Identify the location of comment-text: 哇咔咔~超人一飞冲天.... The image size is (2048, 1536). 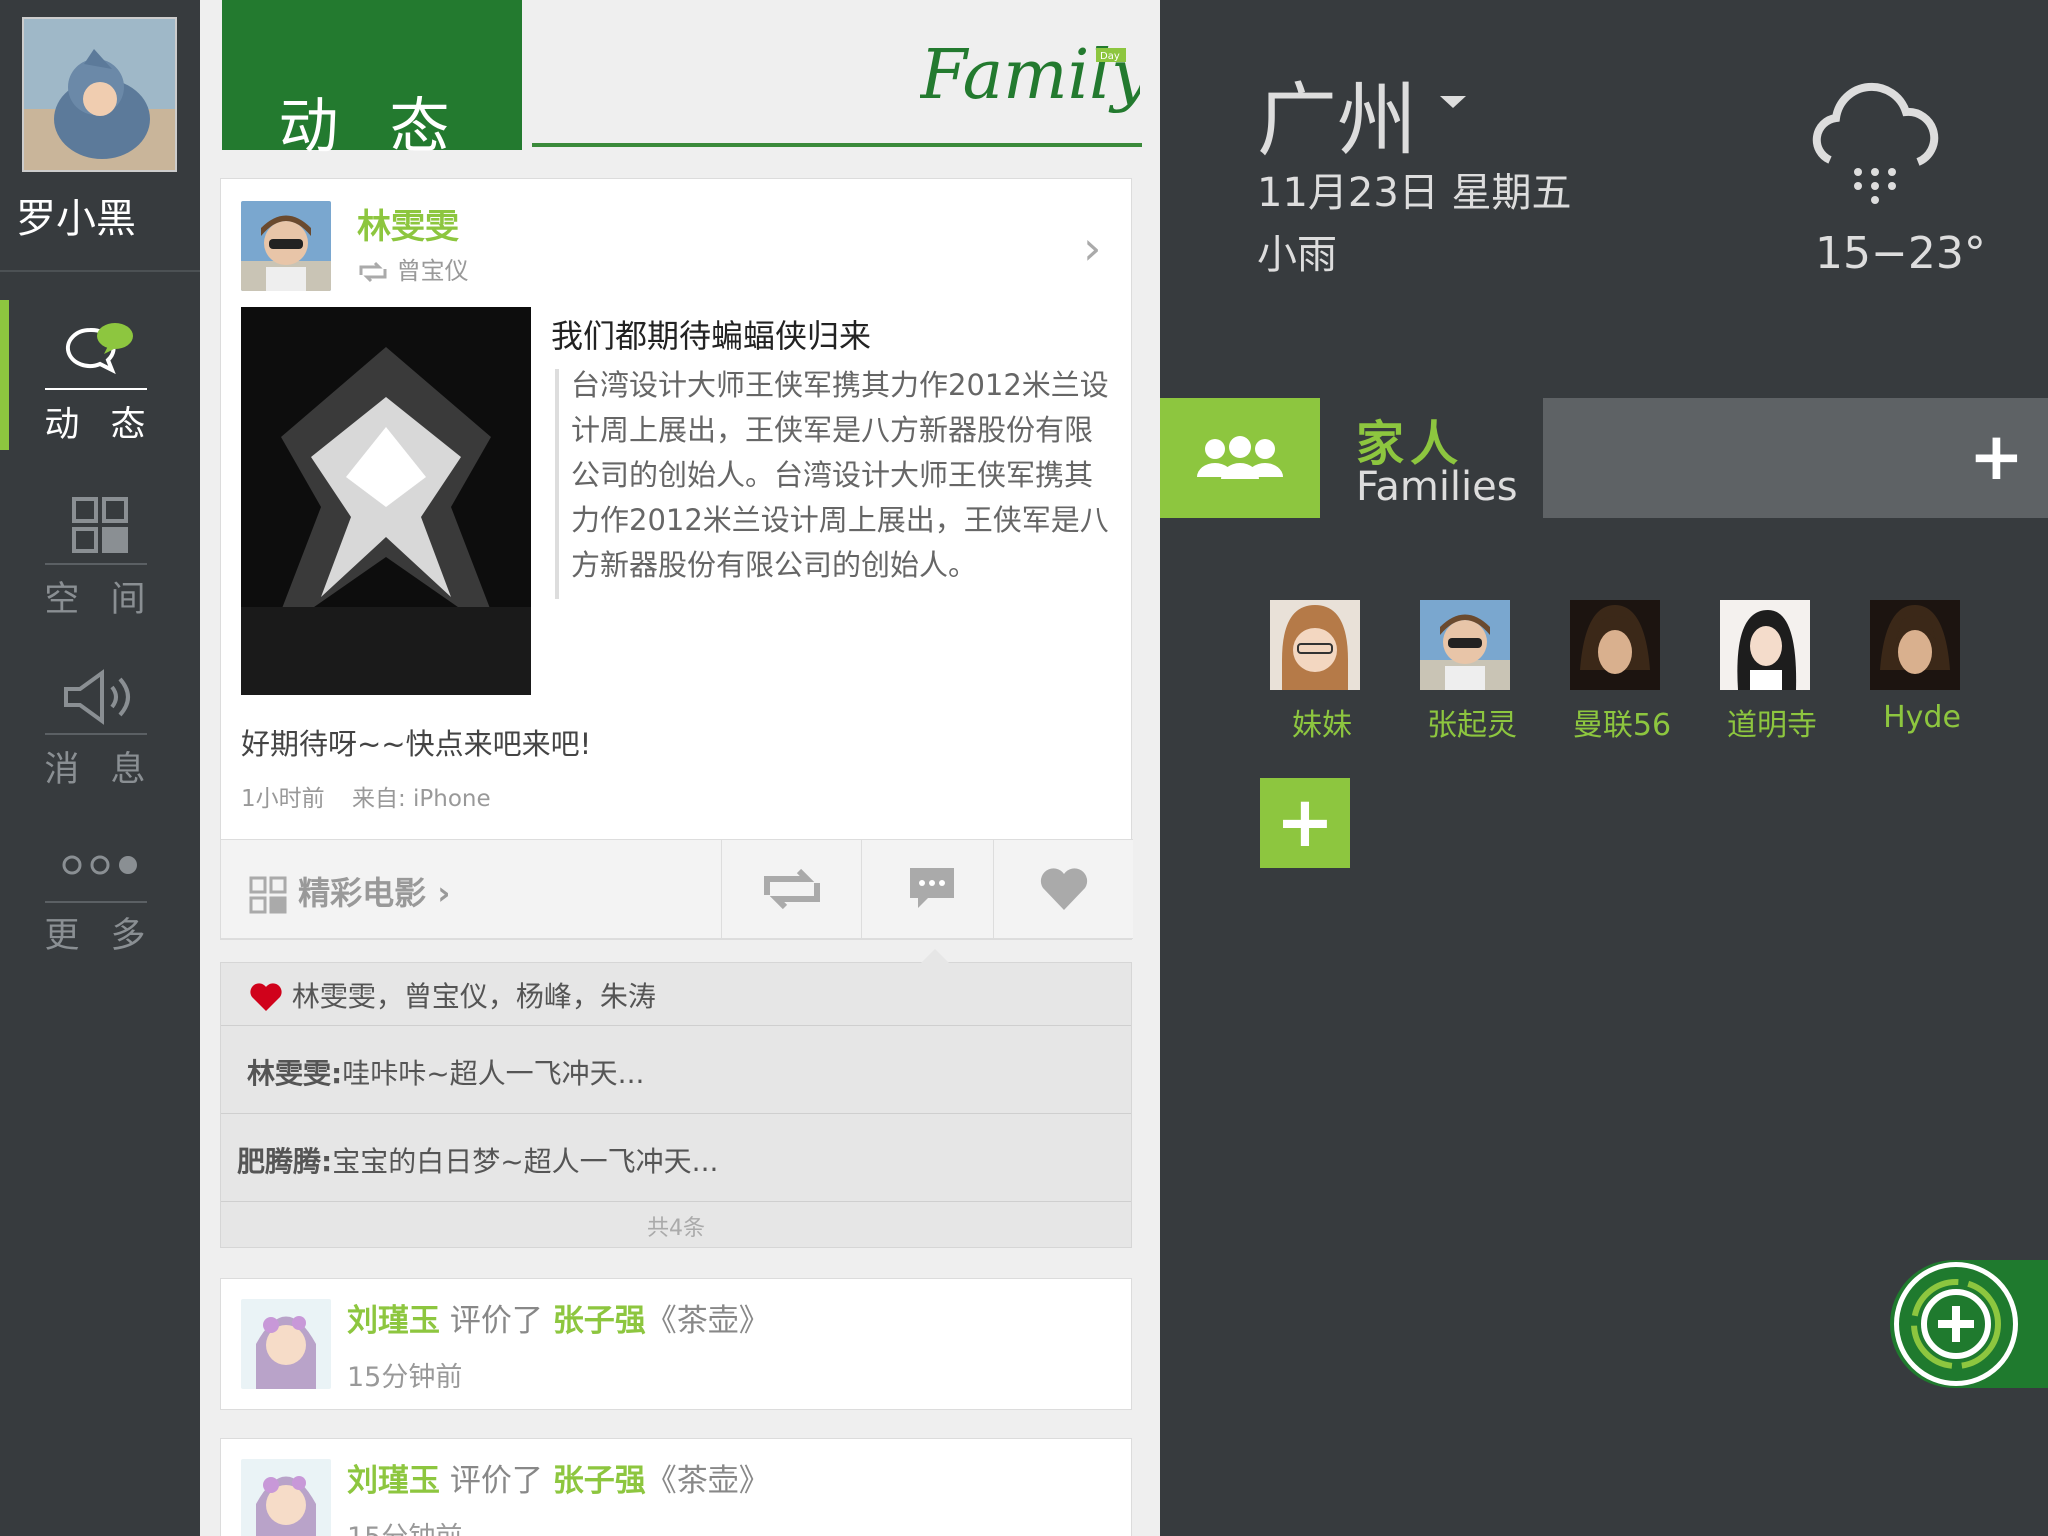
(493, 1073).